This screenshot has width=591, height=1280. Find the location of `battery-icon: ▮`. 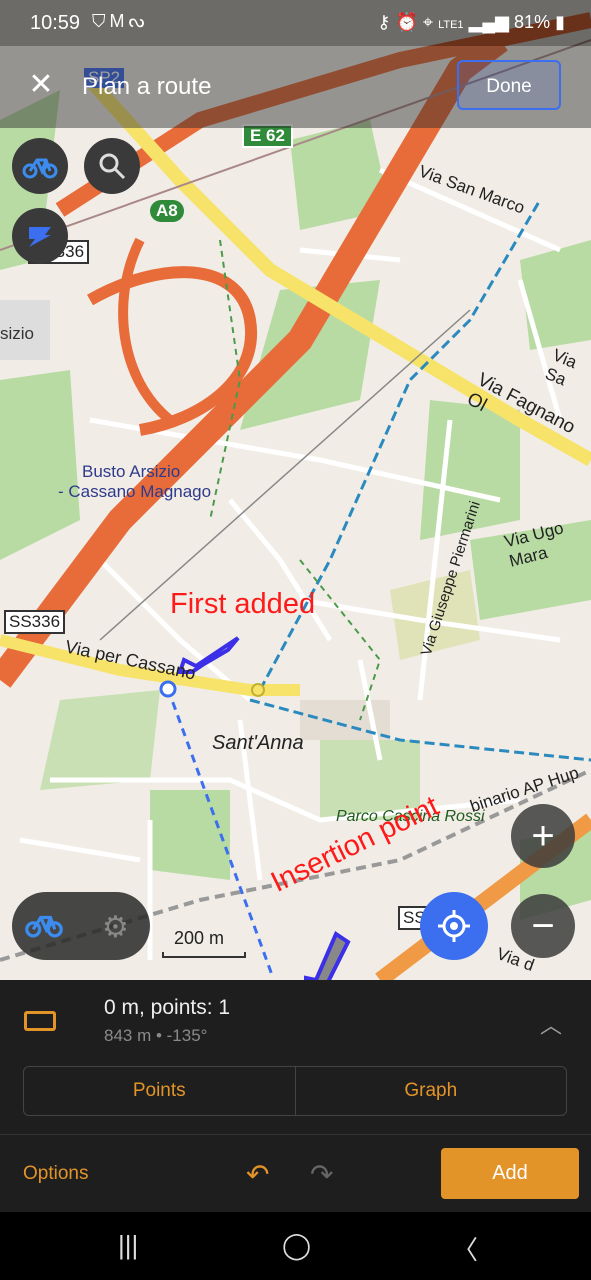

battery-icon: ▮ is located at coordinates (560, 22).